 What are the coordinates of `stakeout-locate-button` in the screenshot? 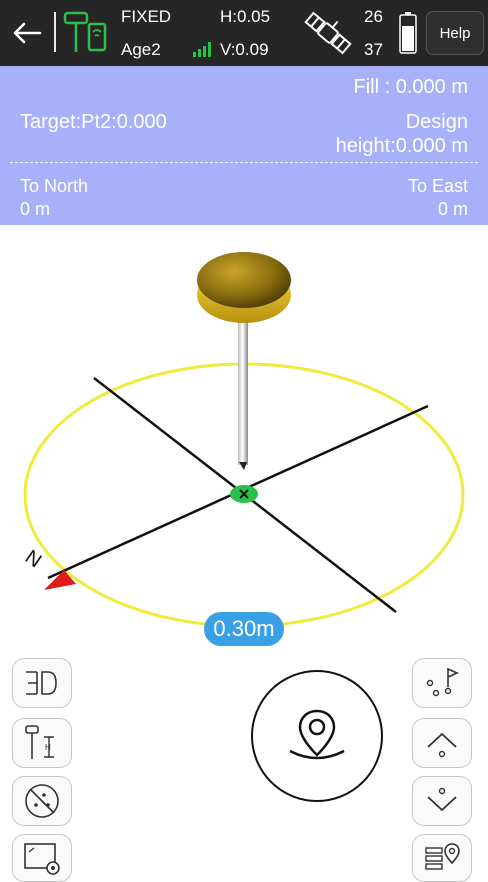 It's located at (317, 736).